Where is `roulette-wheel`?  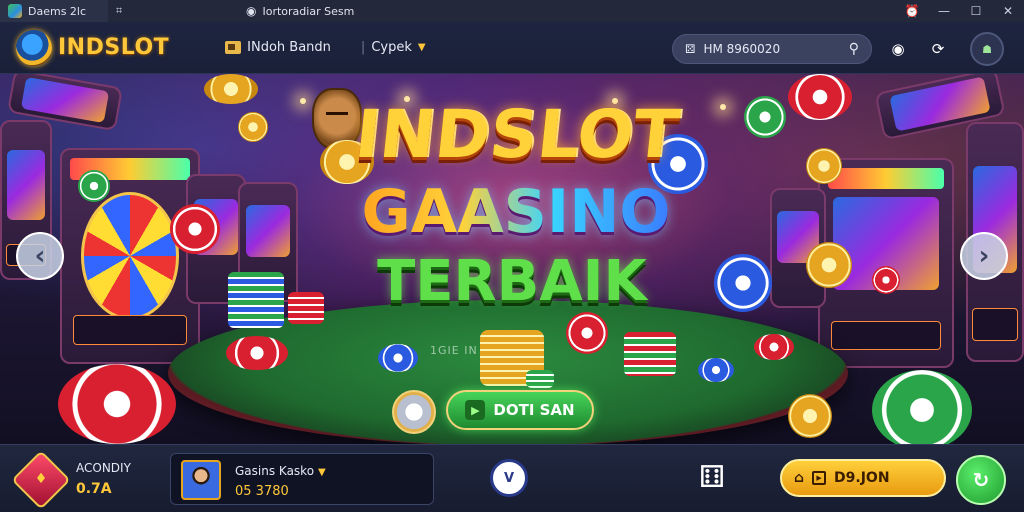
roulette-wheel is located at coordinates (130, 256).